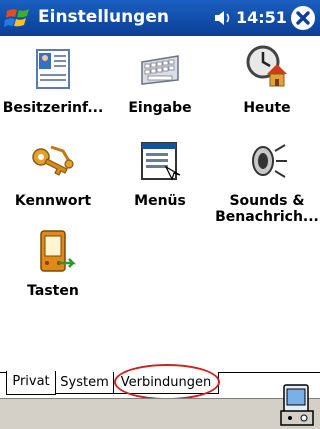 This screenshot has height=429, width=320. What do you see at coordinates (58, 251) in the screenshot?
I see `device-buttons-icon` at bounding box center [58, 251].